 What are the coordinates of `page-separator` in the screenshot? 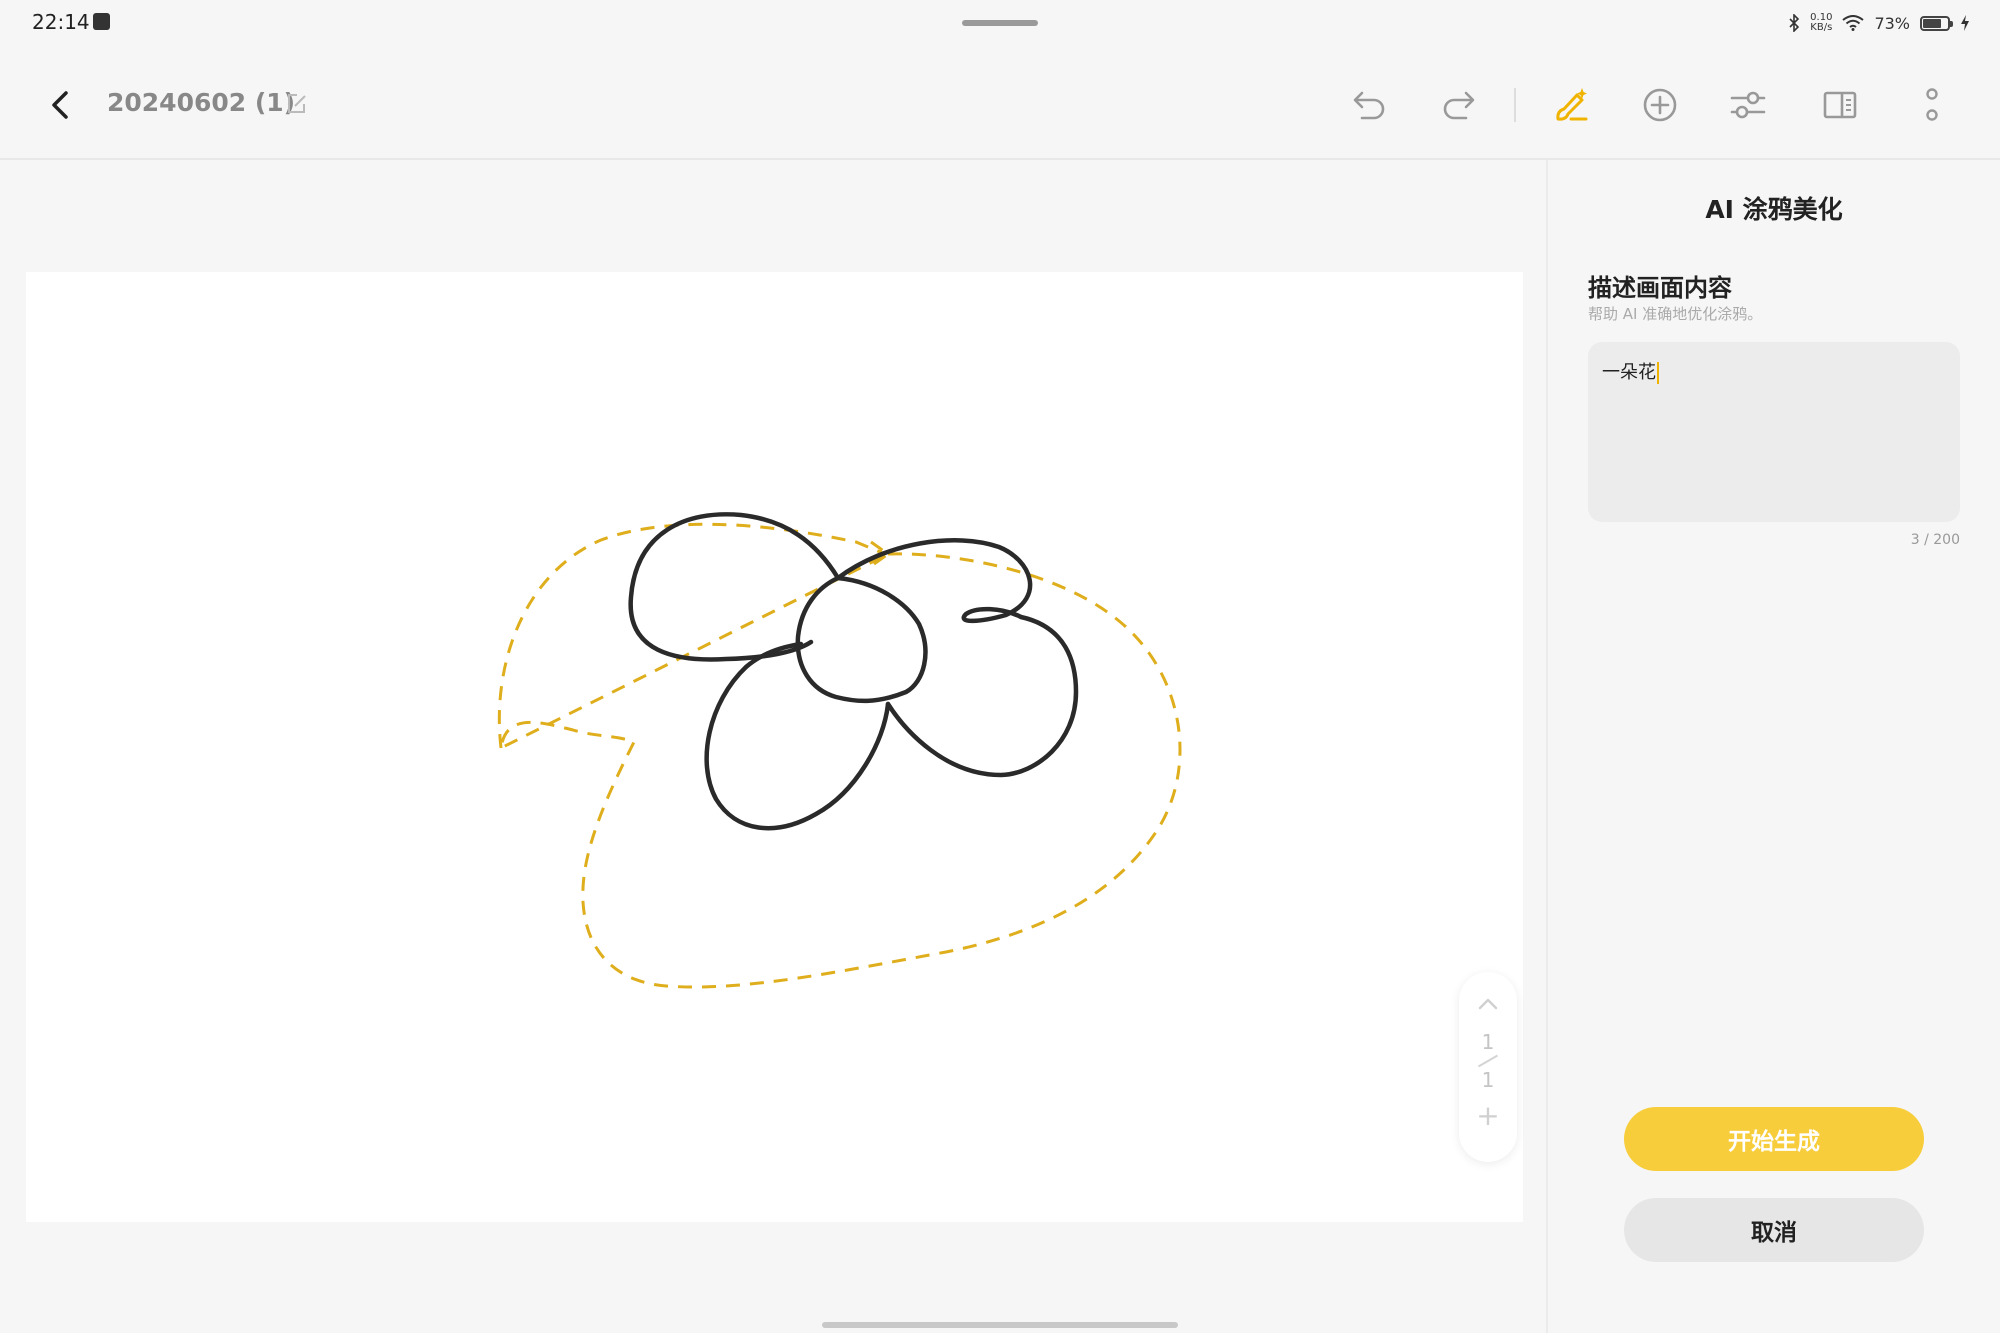 It's located at (1488, 1061).